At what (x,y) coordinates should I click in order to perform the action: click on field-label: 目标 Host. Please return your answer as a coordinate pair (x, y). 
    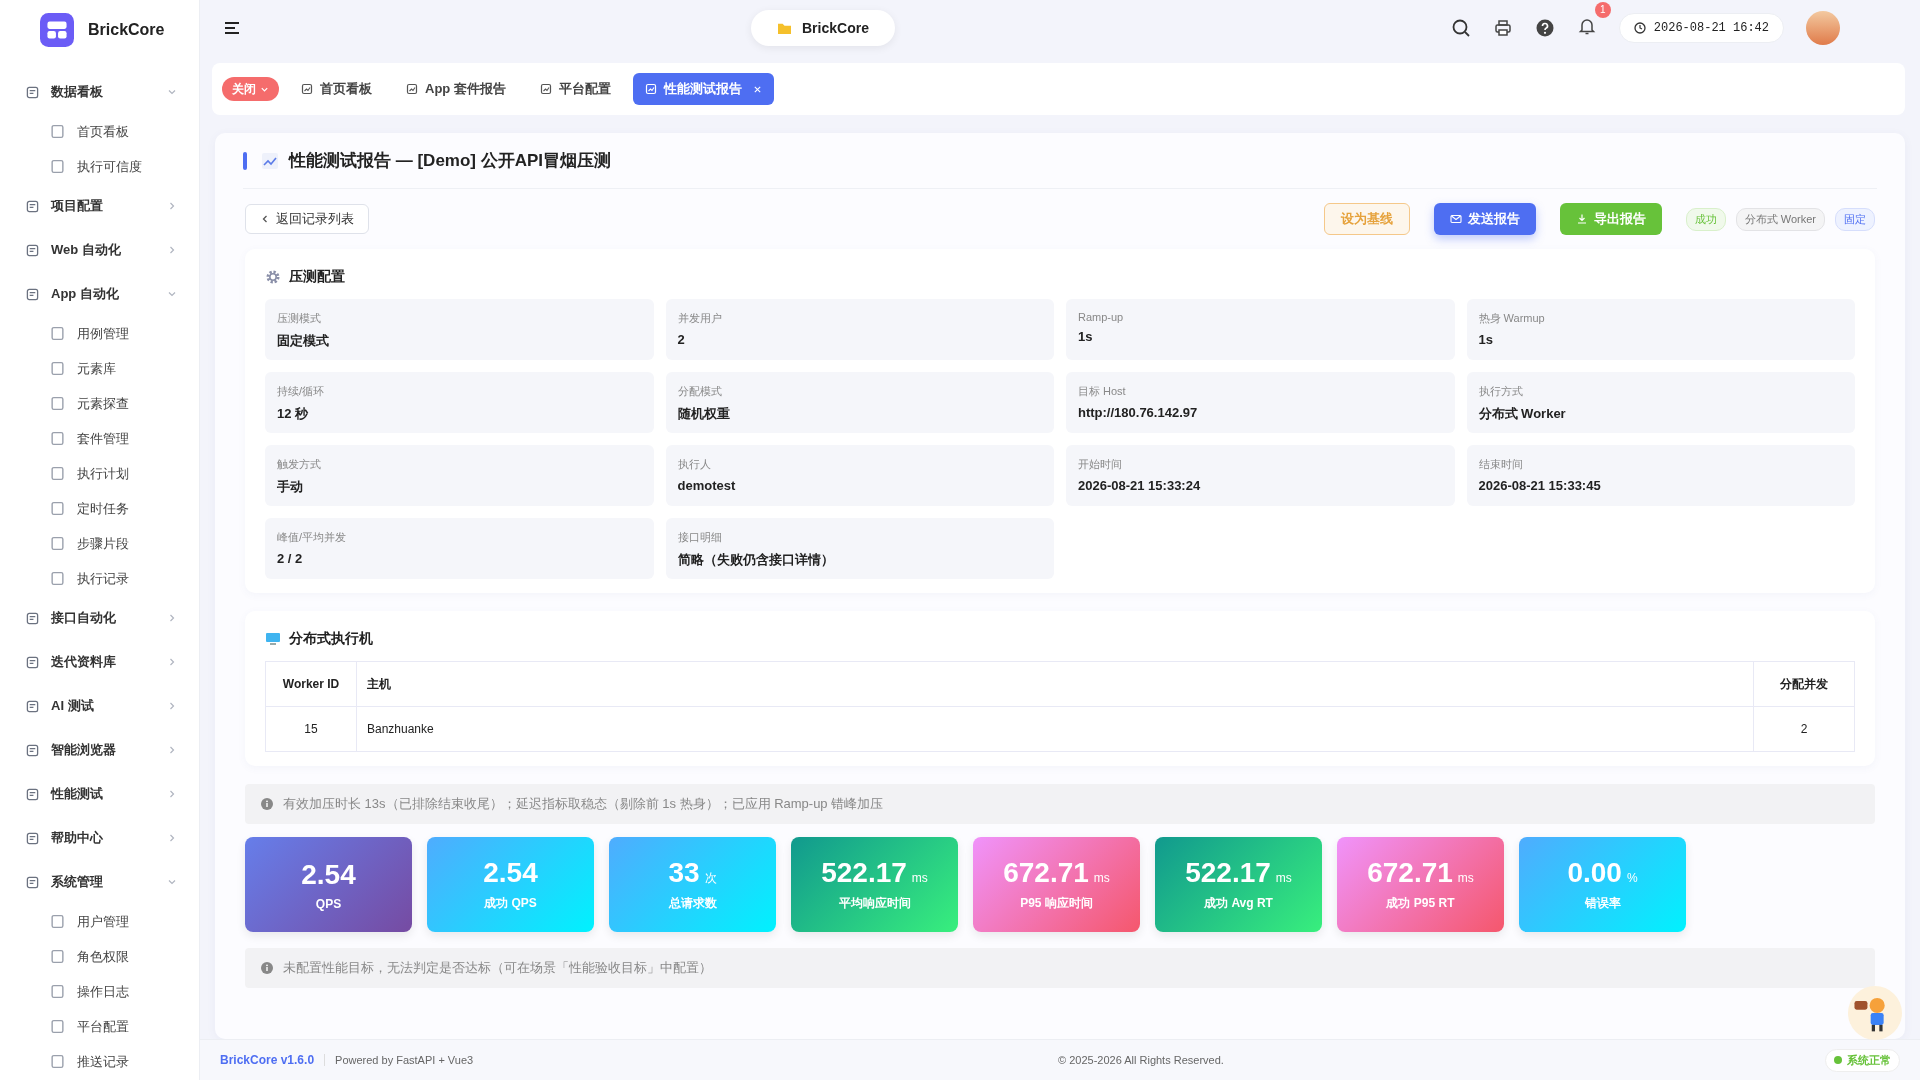
    Looking at the image, I should click on (1102, 391).